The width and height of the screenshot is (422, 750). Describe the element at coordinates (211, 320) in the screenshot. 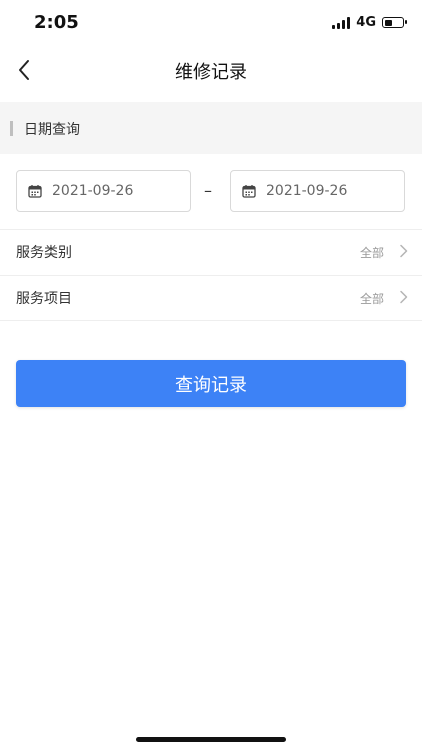

I see `divider` at that location.